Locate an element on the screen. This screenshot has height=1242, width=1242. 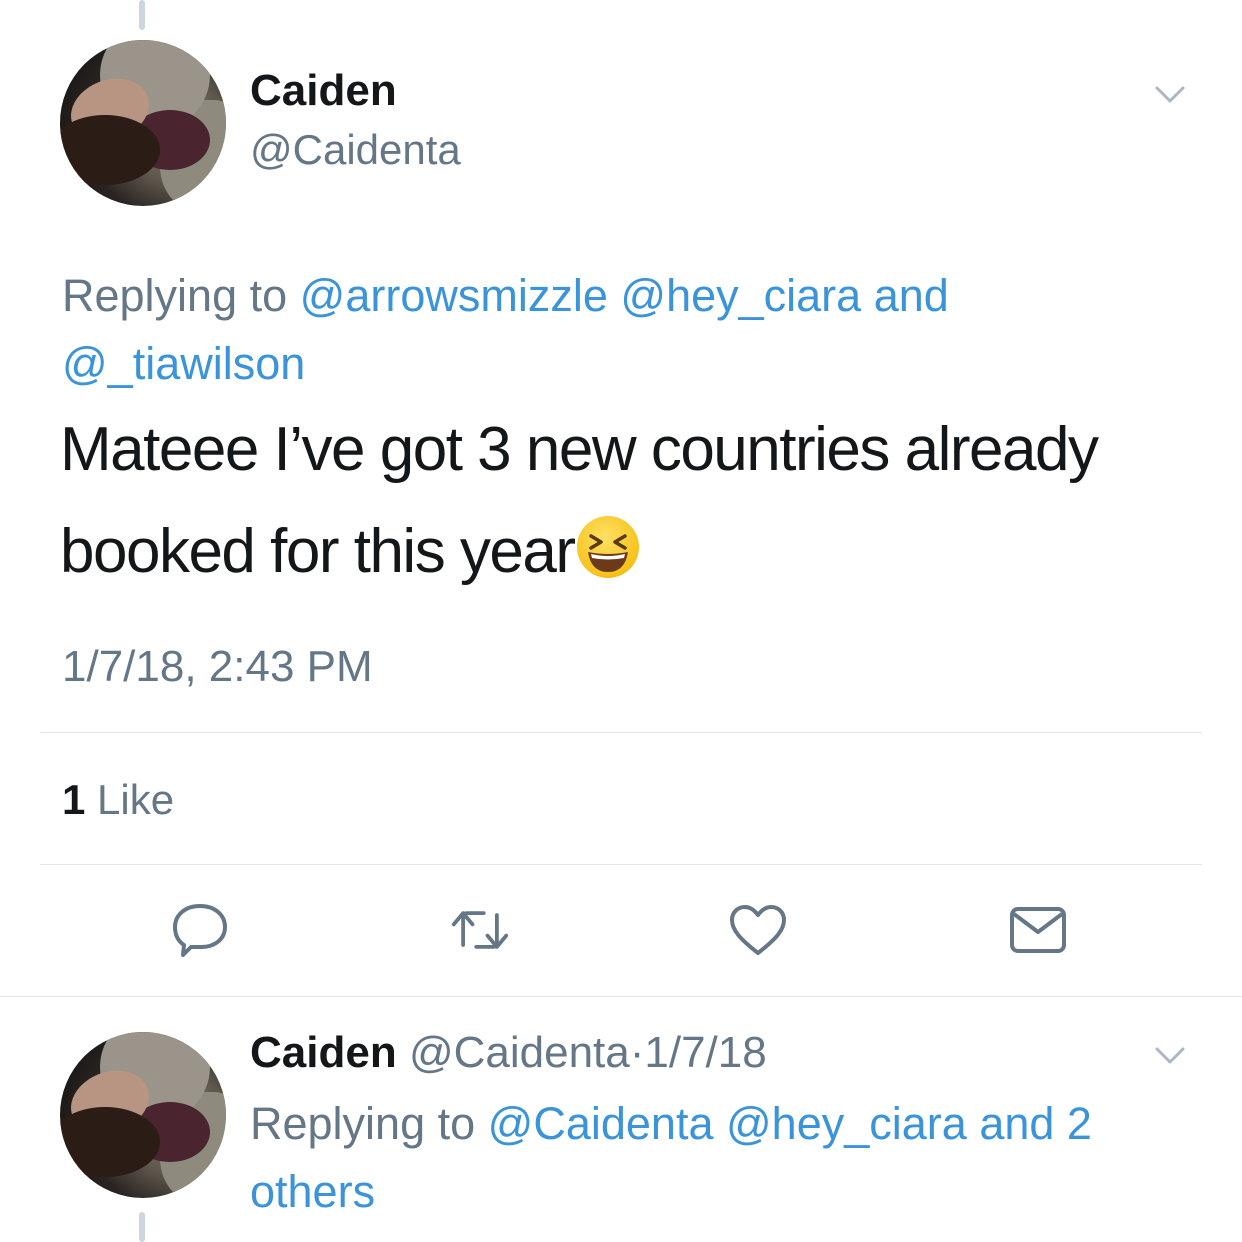
retweet-icon is located at coordinates (480, 930).